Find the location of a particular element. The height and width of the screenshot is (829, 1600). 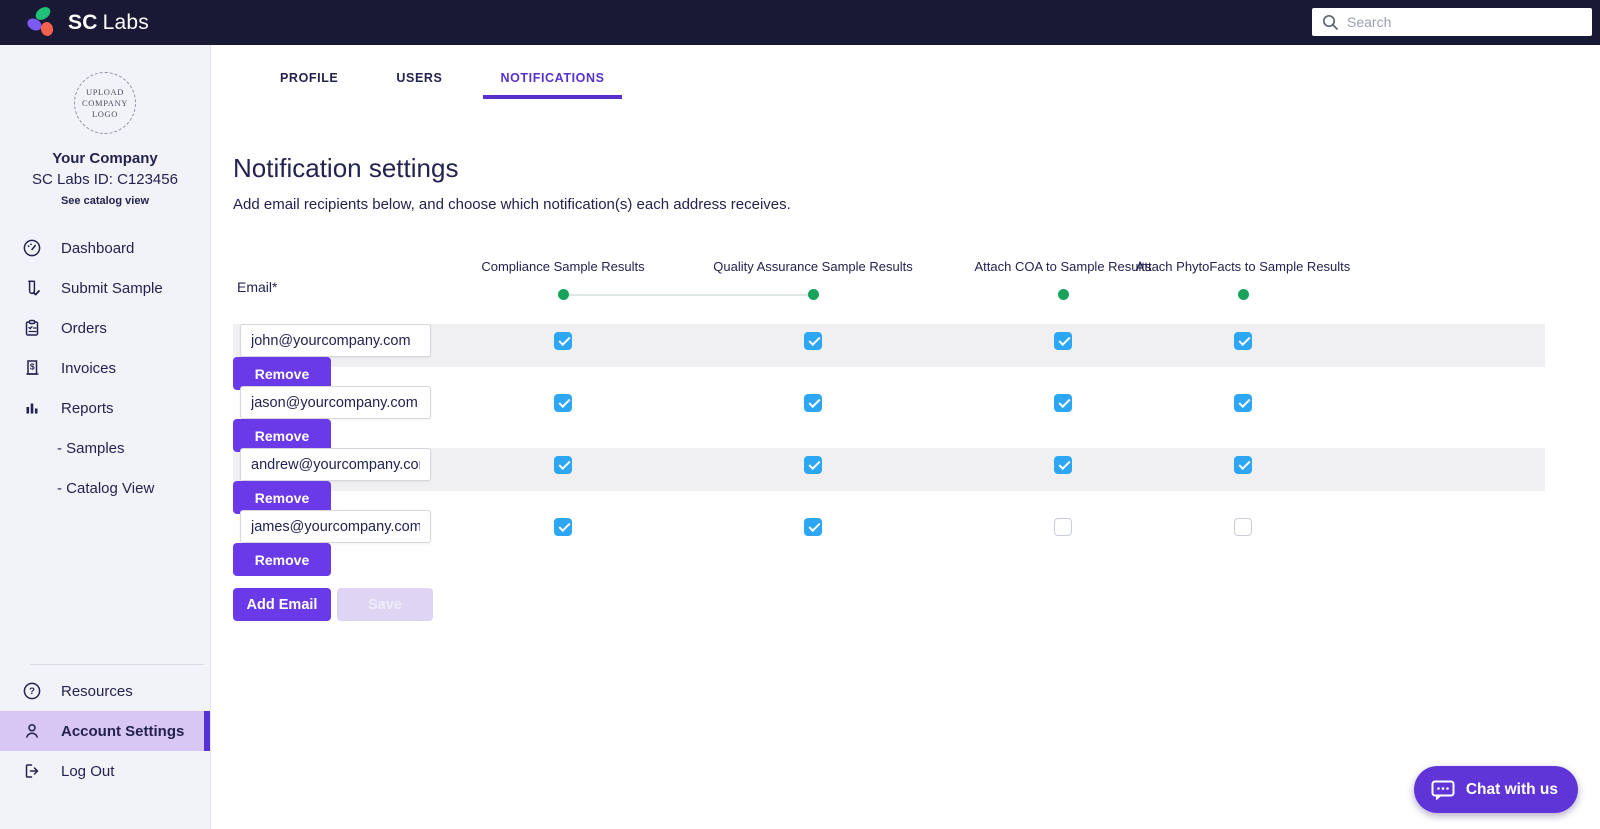

help-icon: ? is located at coordinates (32, 691).